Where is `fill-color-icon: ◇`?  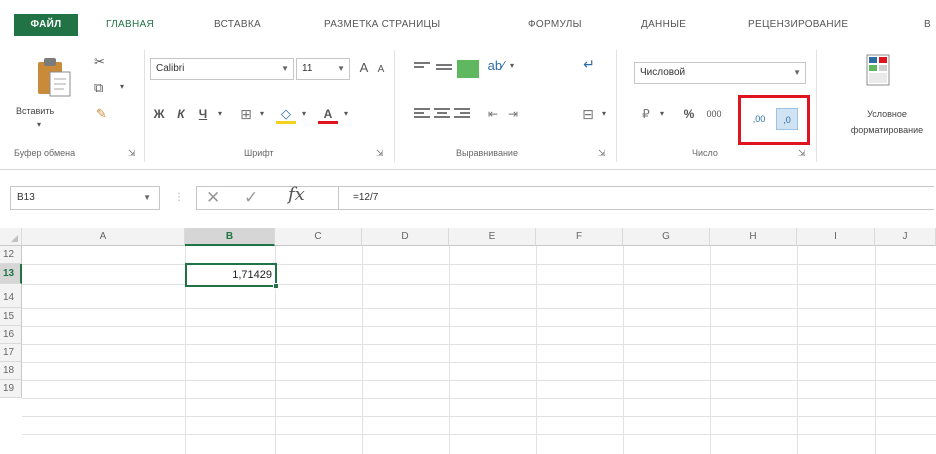 fill-color-icon: ◇ is located at coordinates (286, 114).